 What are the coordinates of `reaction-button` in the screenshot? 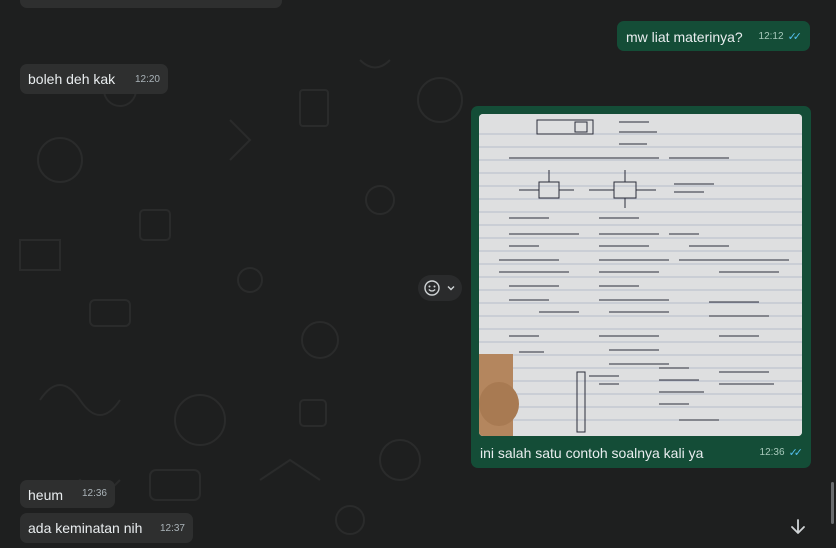 It's located at (440, 288).